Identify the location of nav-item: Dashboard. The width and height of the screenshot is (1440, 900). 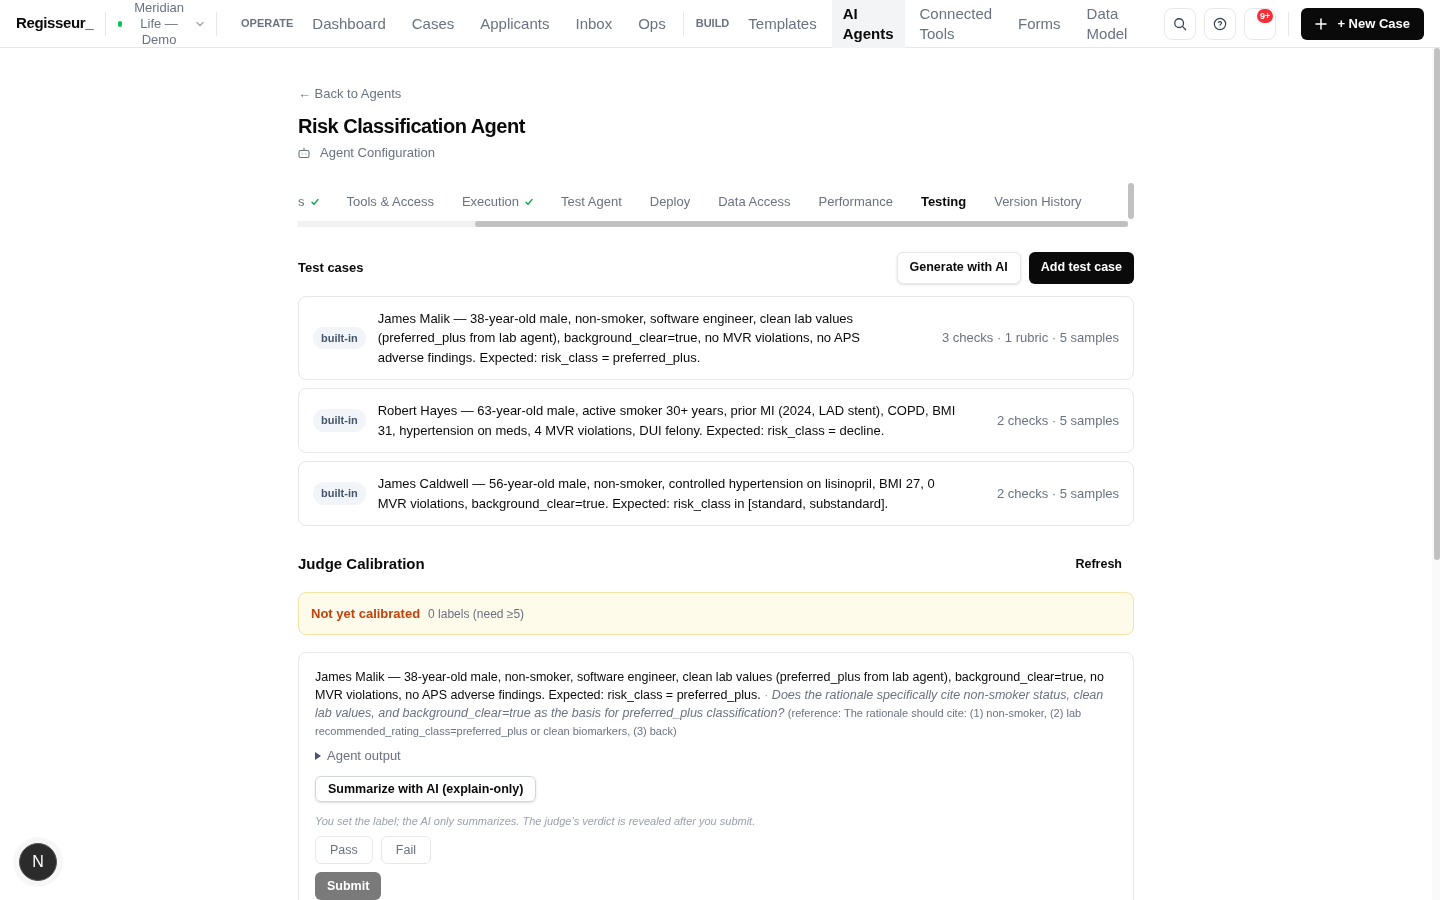
(349, 24).